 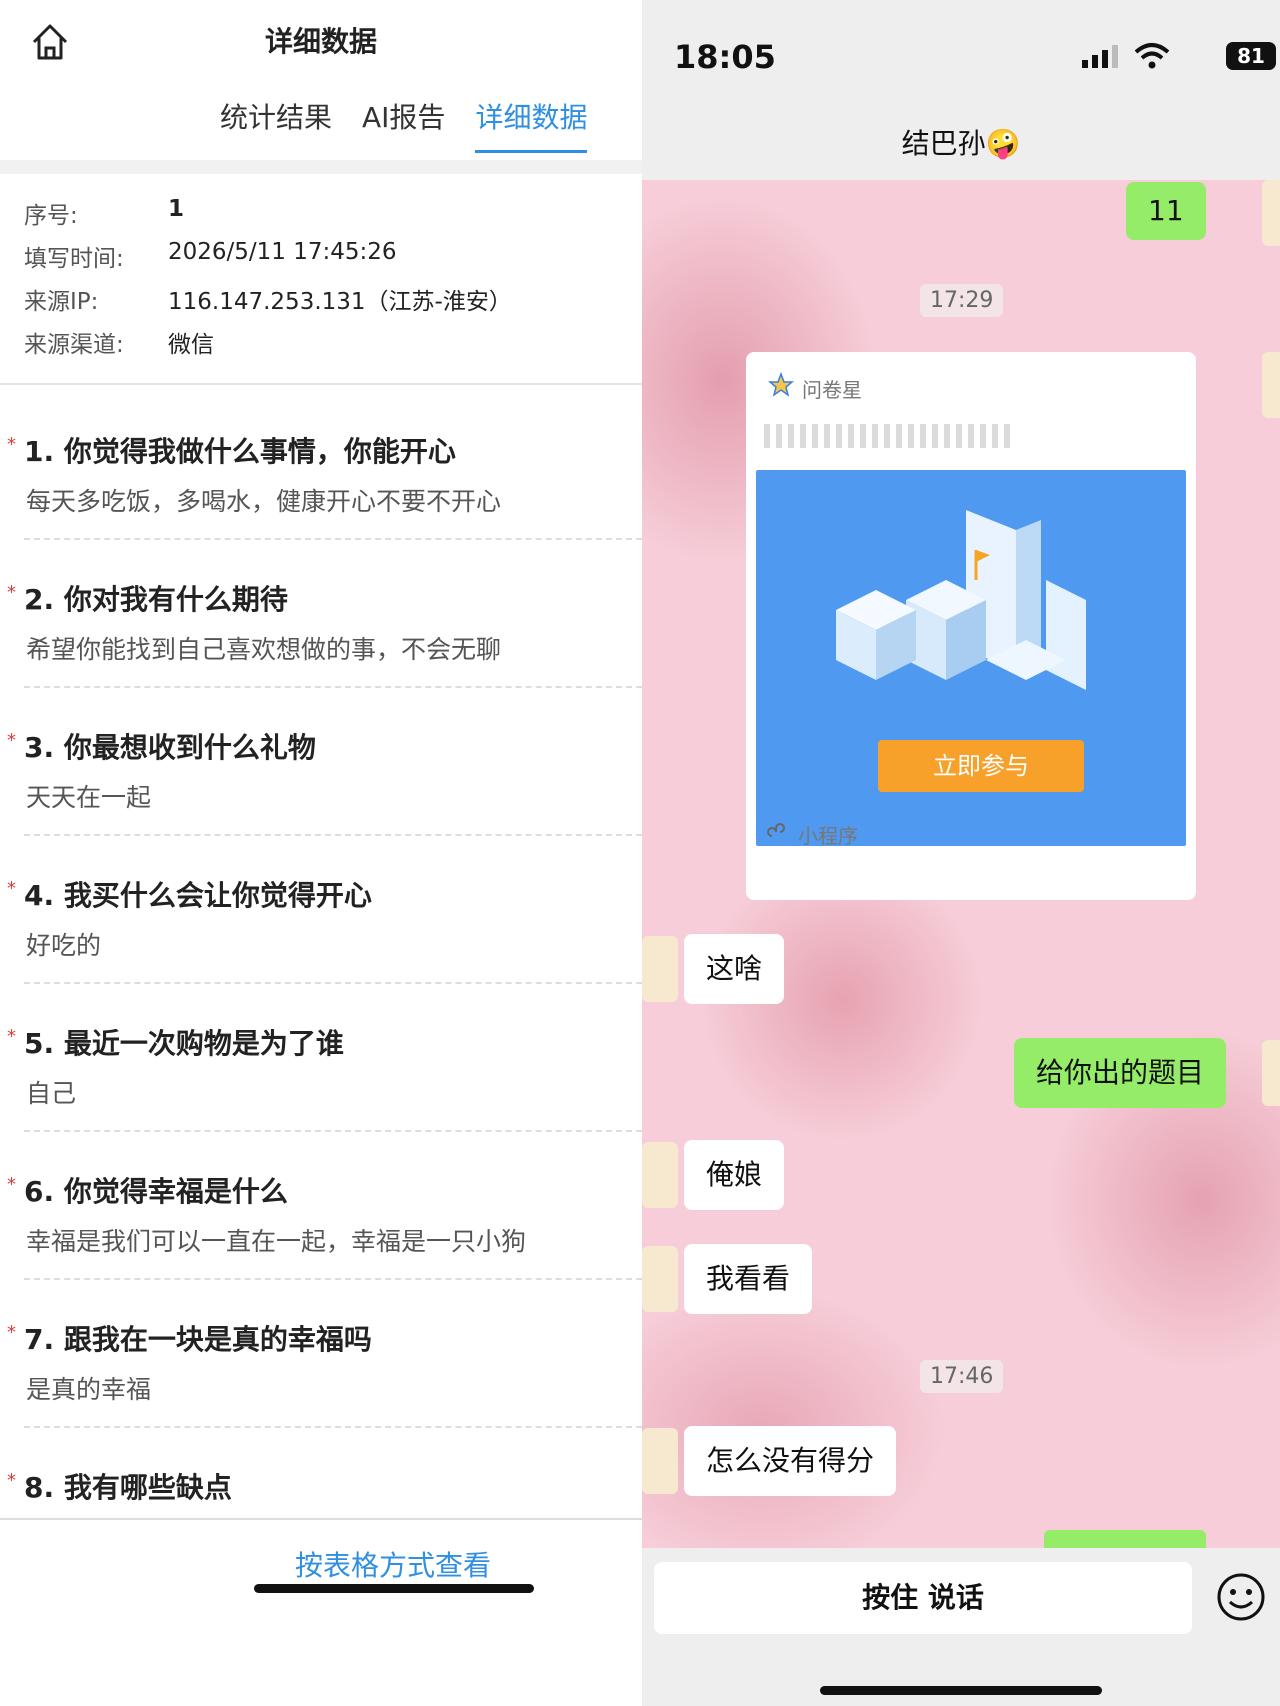 I want to click on meta-value-id: 1, so click(x=176, y=209).